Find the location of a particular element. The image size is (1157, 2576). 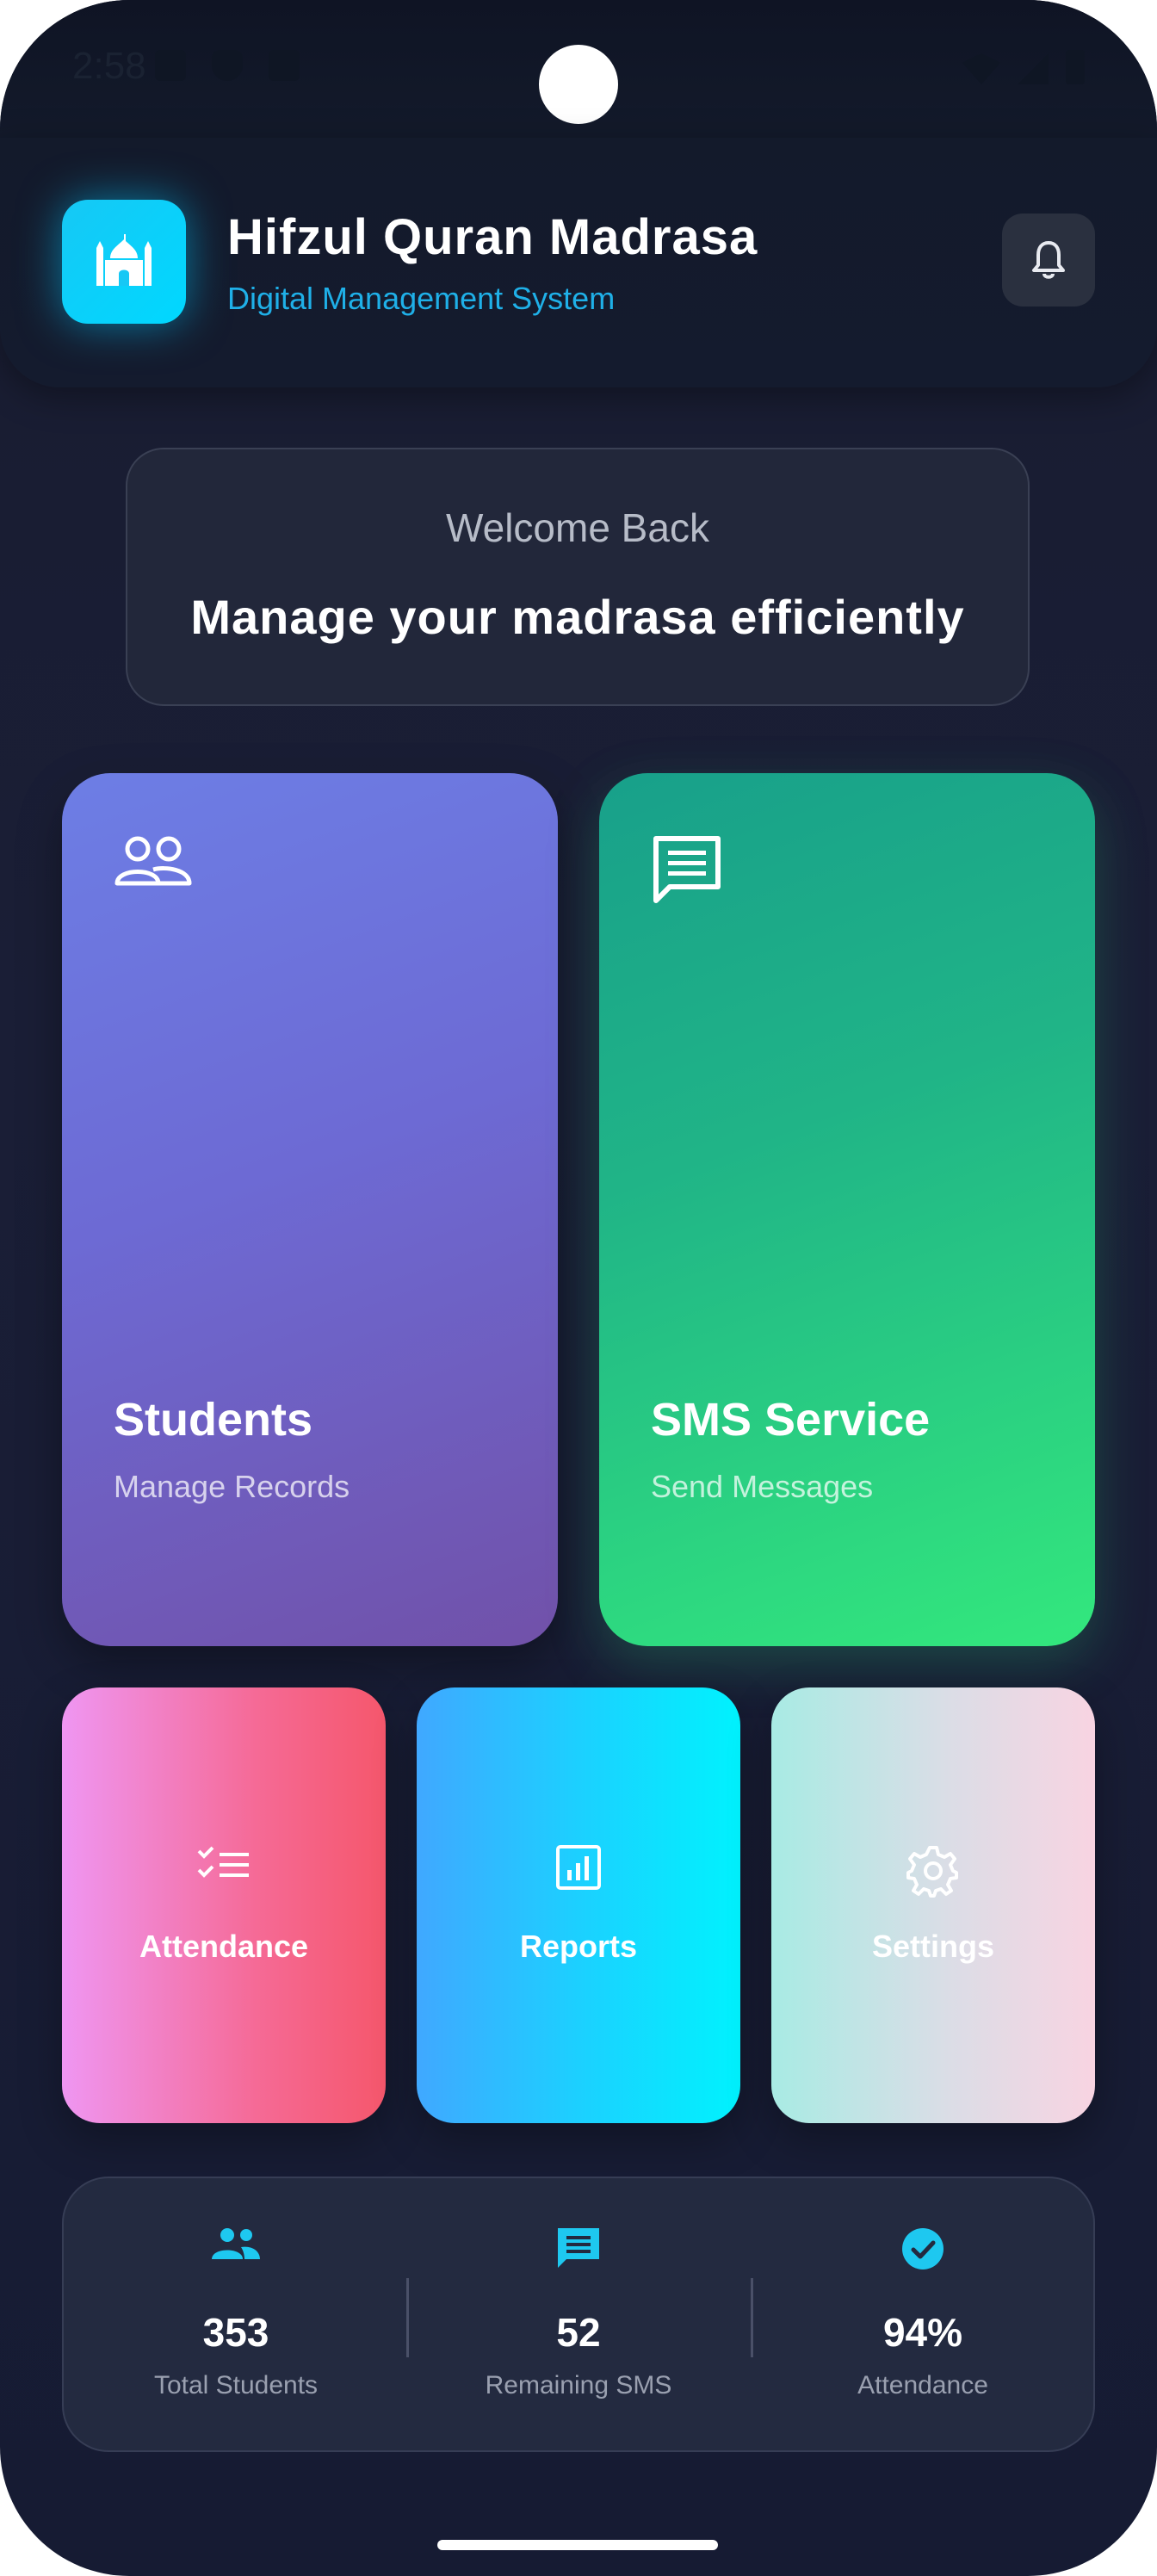

sd-card-icon is located at coordinates (284, 65).